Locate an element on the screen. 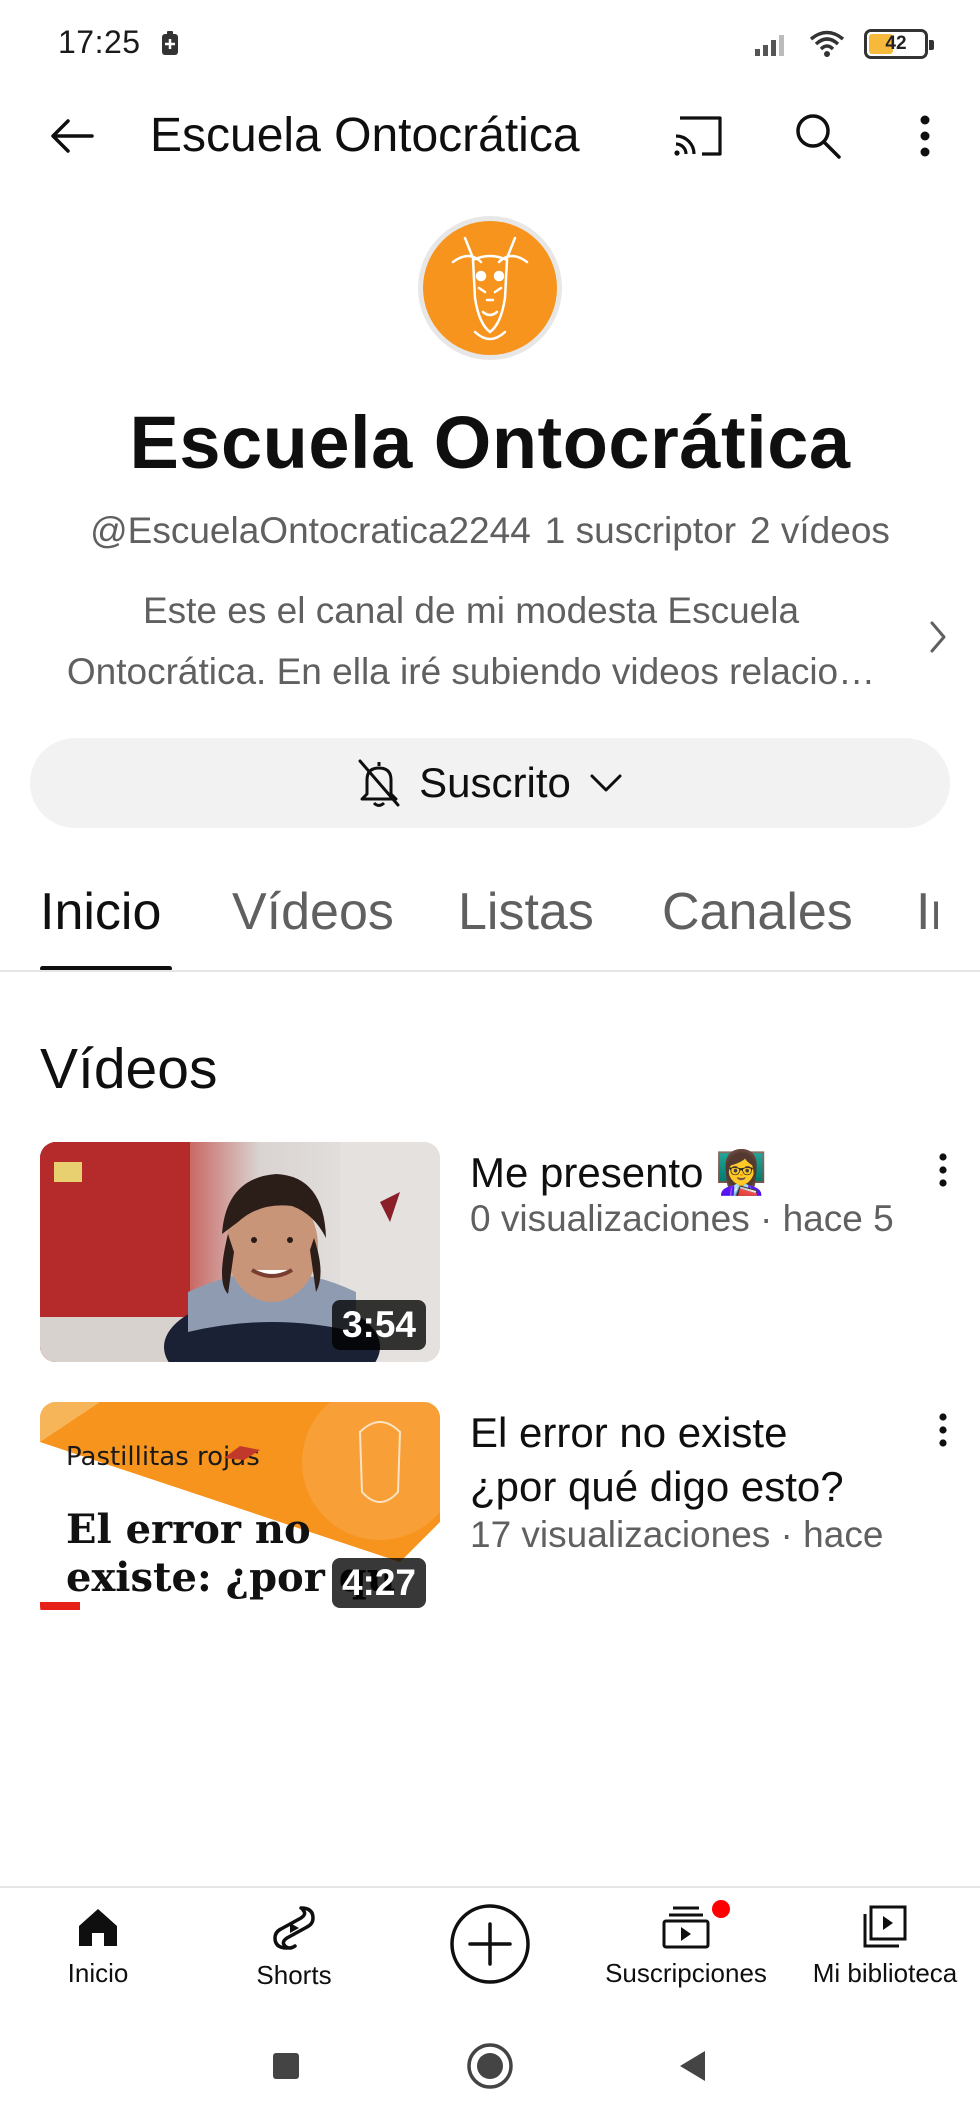 The width and height of the screenshot is (980, 2123). chevron-right-icon is located at coordinates (938, 637).